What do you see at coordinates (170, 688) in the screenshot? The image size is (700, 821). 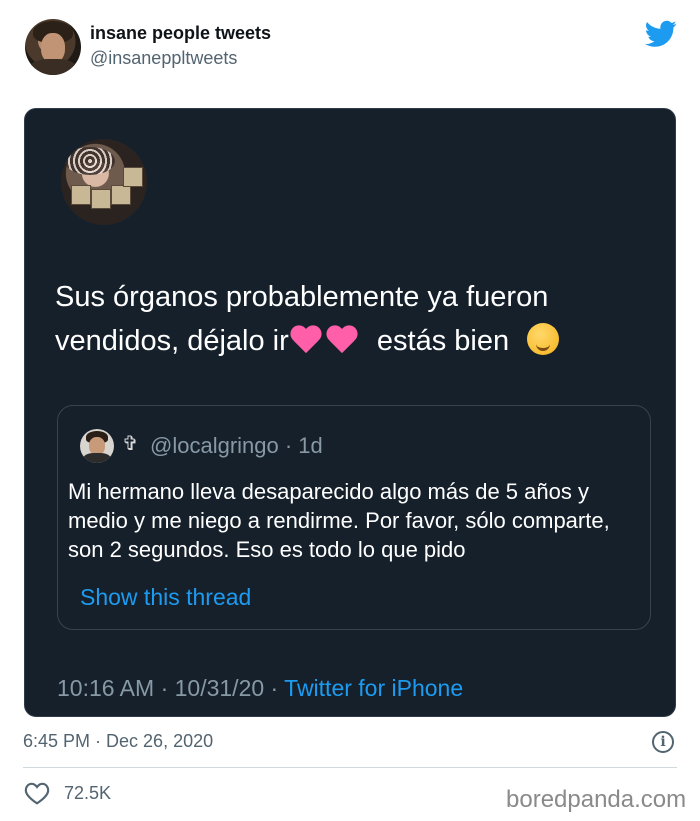 I see `tweet-time: 10:16 AM · 10/31/20 ·` at bounding box center [170, 688].